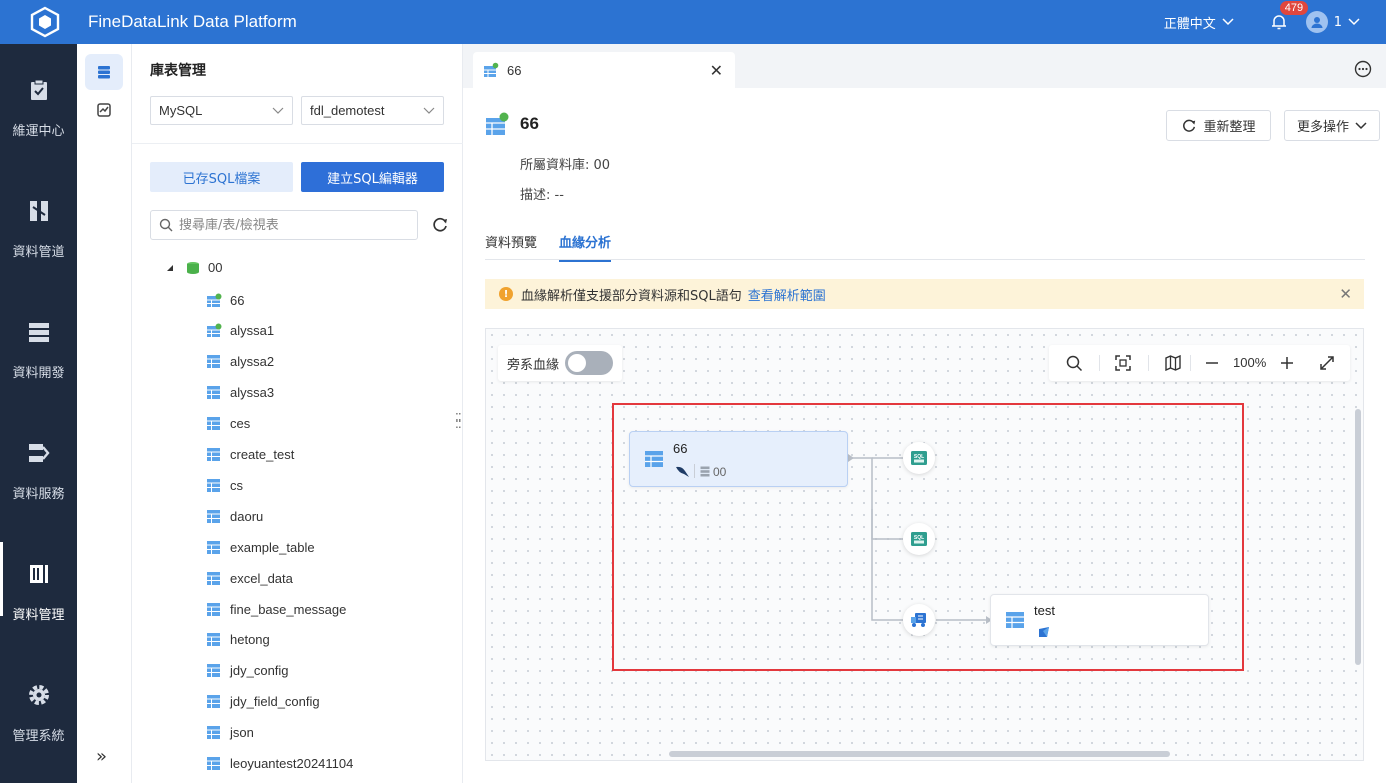  I want to click on source-table-node: 66 00, so click(738, 459).